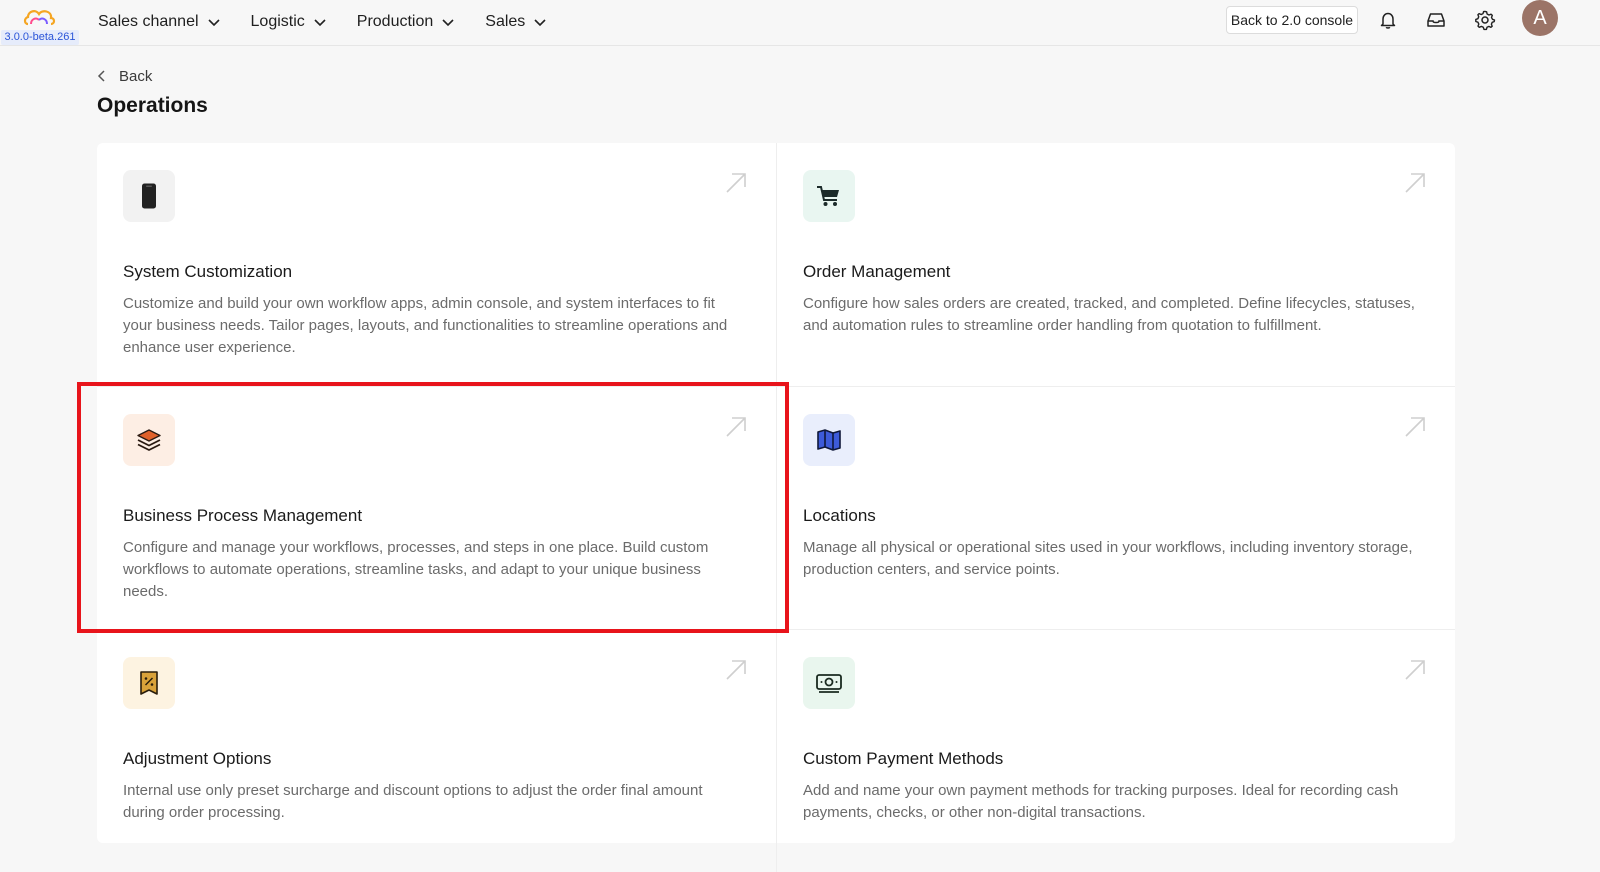 The height and width of the screenshot is (872, 1600). What do you see at coordinates (877, 271) in the screenshot?
I see `card-title: Order Management` at bounding box center [877, 271].